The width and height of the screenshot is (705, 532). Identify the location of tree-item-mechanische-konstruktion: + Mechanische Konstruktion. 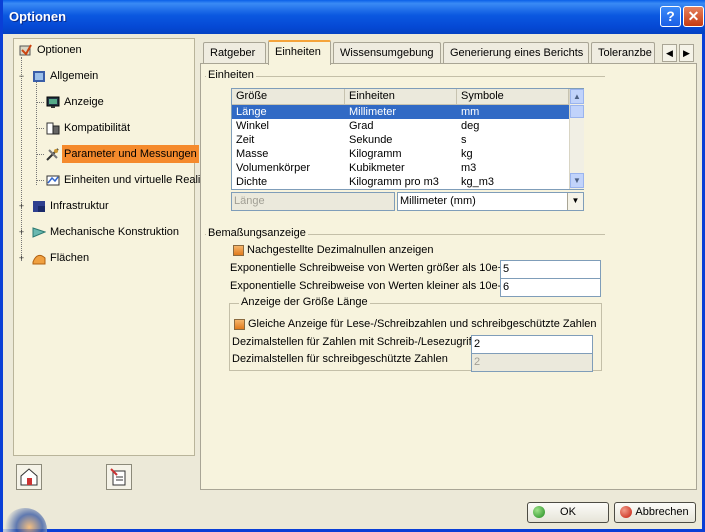
(104, 232).